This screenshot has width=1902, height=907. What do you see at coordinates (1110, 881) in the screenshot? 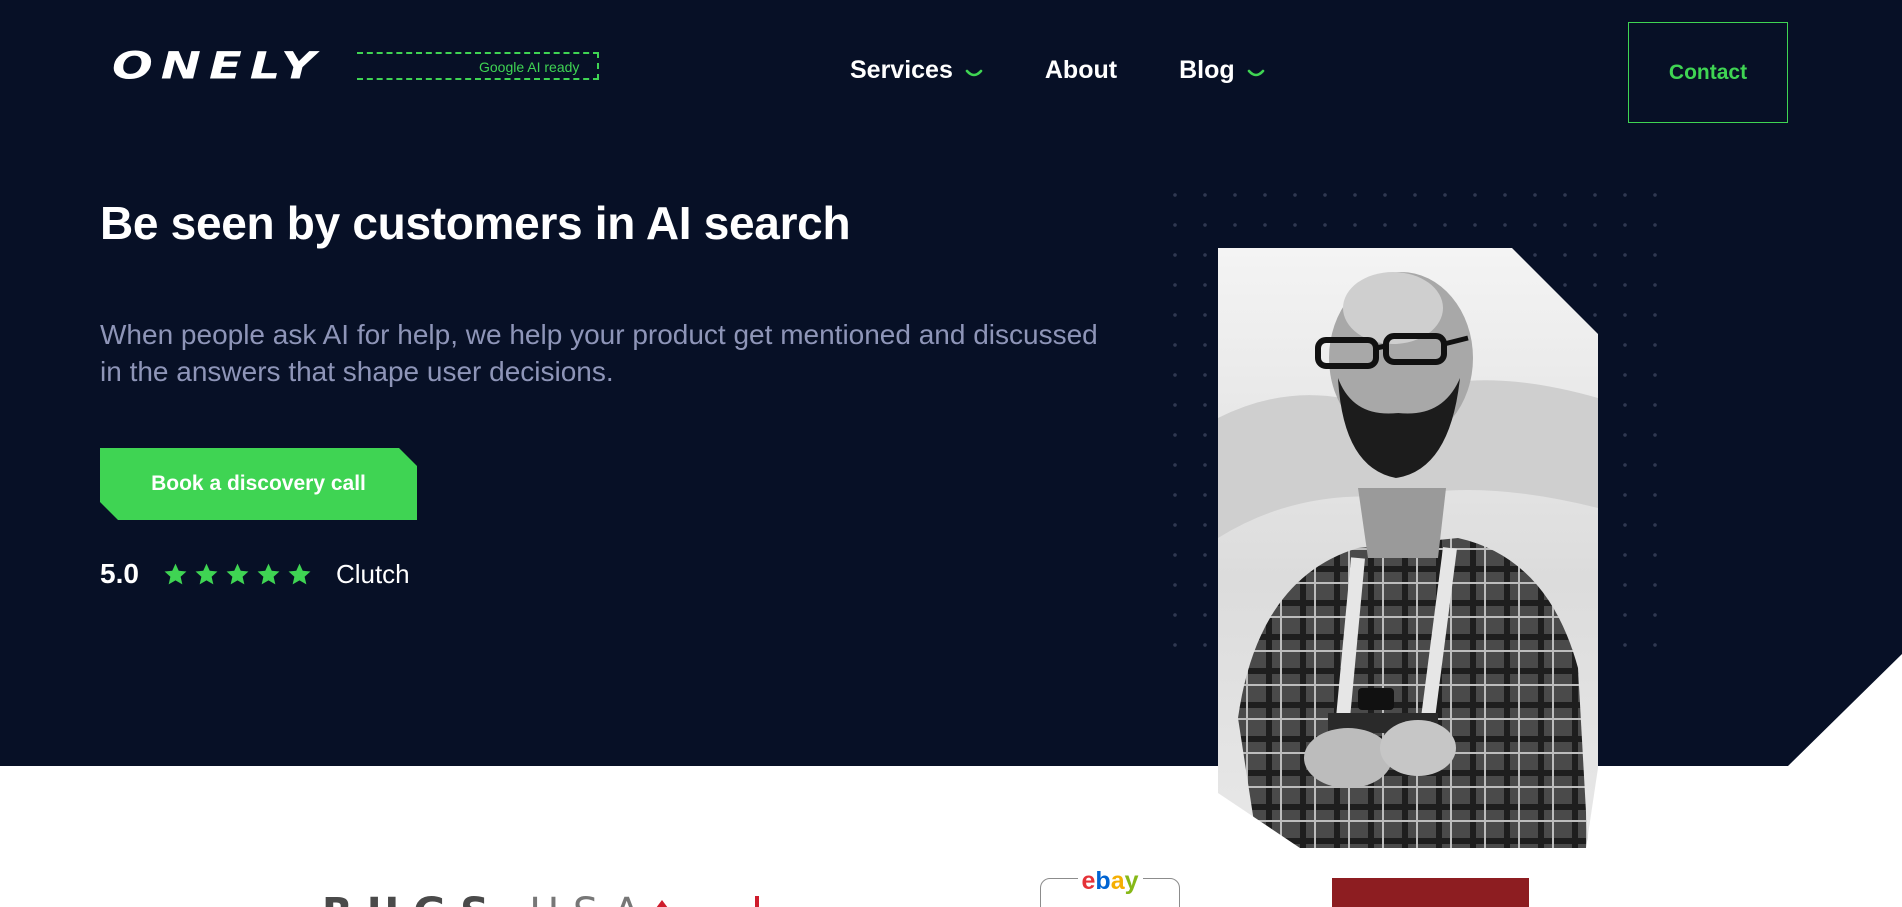
I see `ebay-wordmark: ebay` at bounding box center [1110, 881].